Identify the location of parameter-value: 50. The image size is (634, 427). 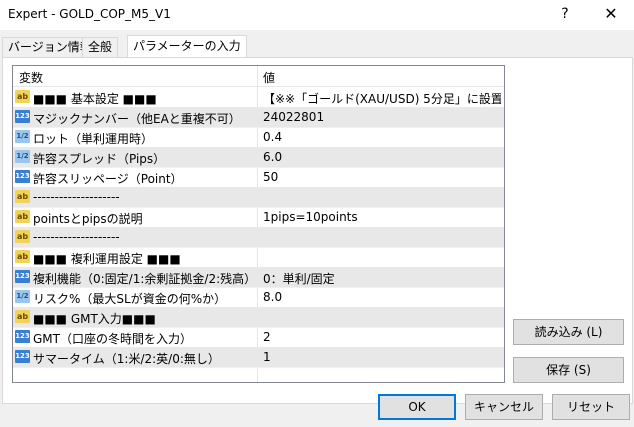
(382, 177).